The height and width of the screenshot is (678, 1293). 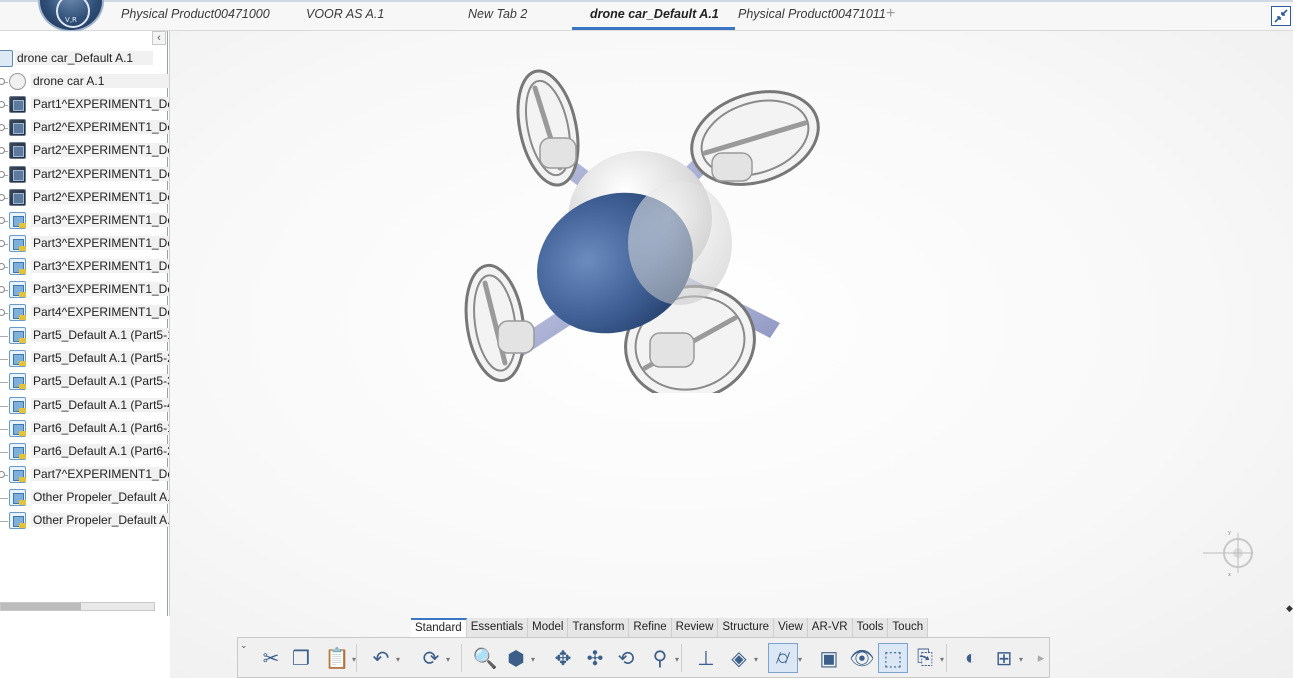 I want to click on section-tab-refine: Refine, so click(x=650, y=627).